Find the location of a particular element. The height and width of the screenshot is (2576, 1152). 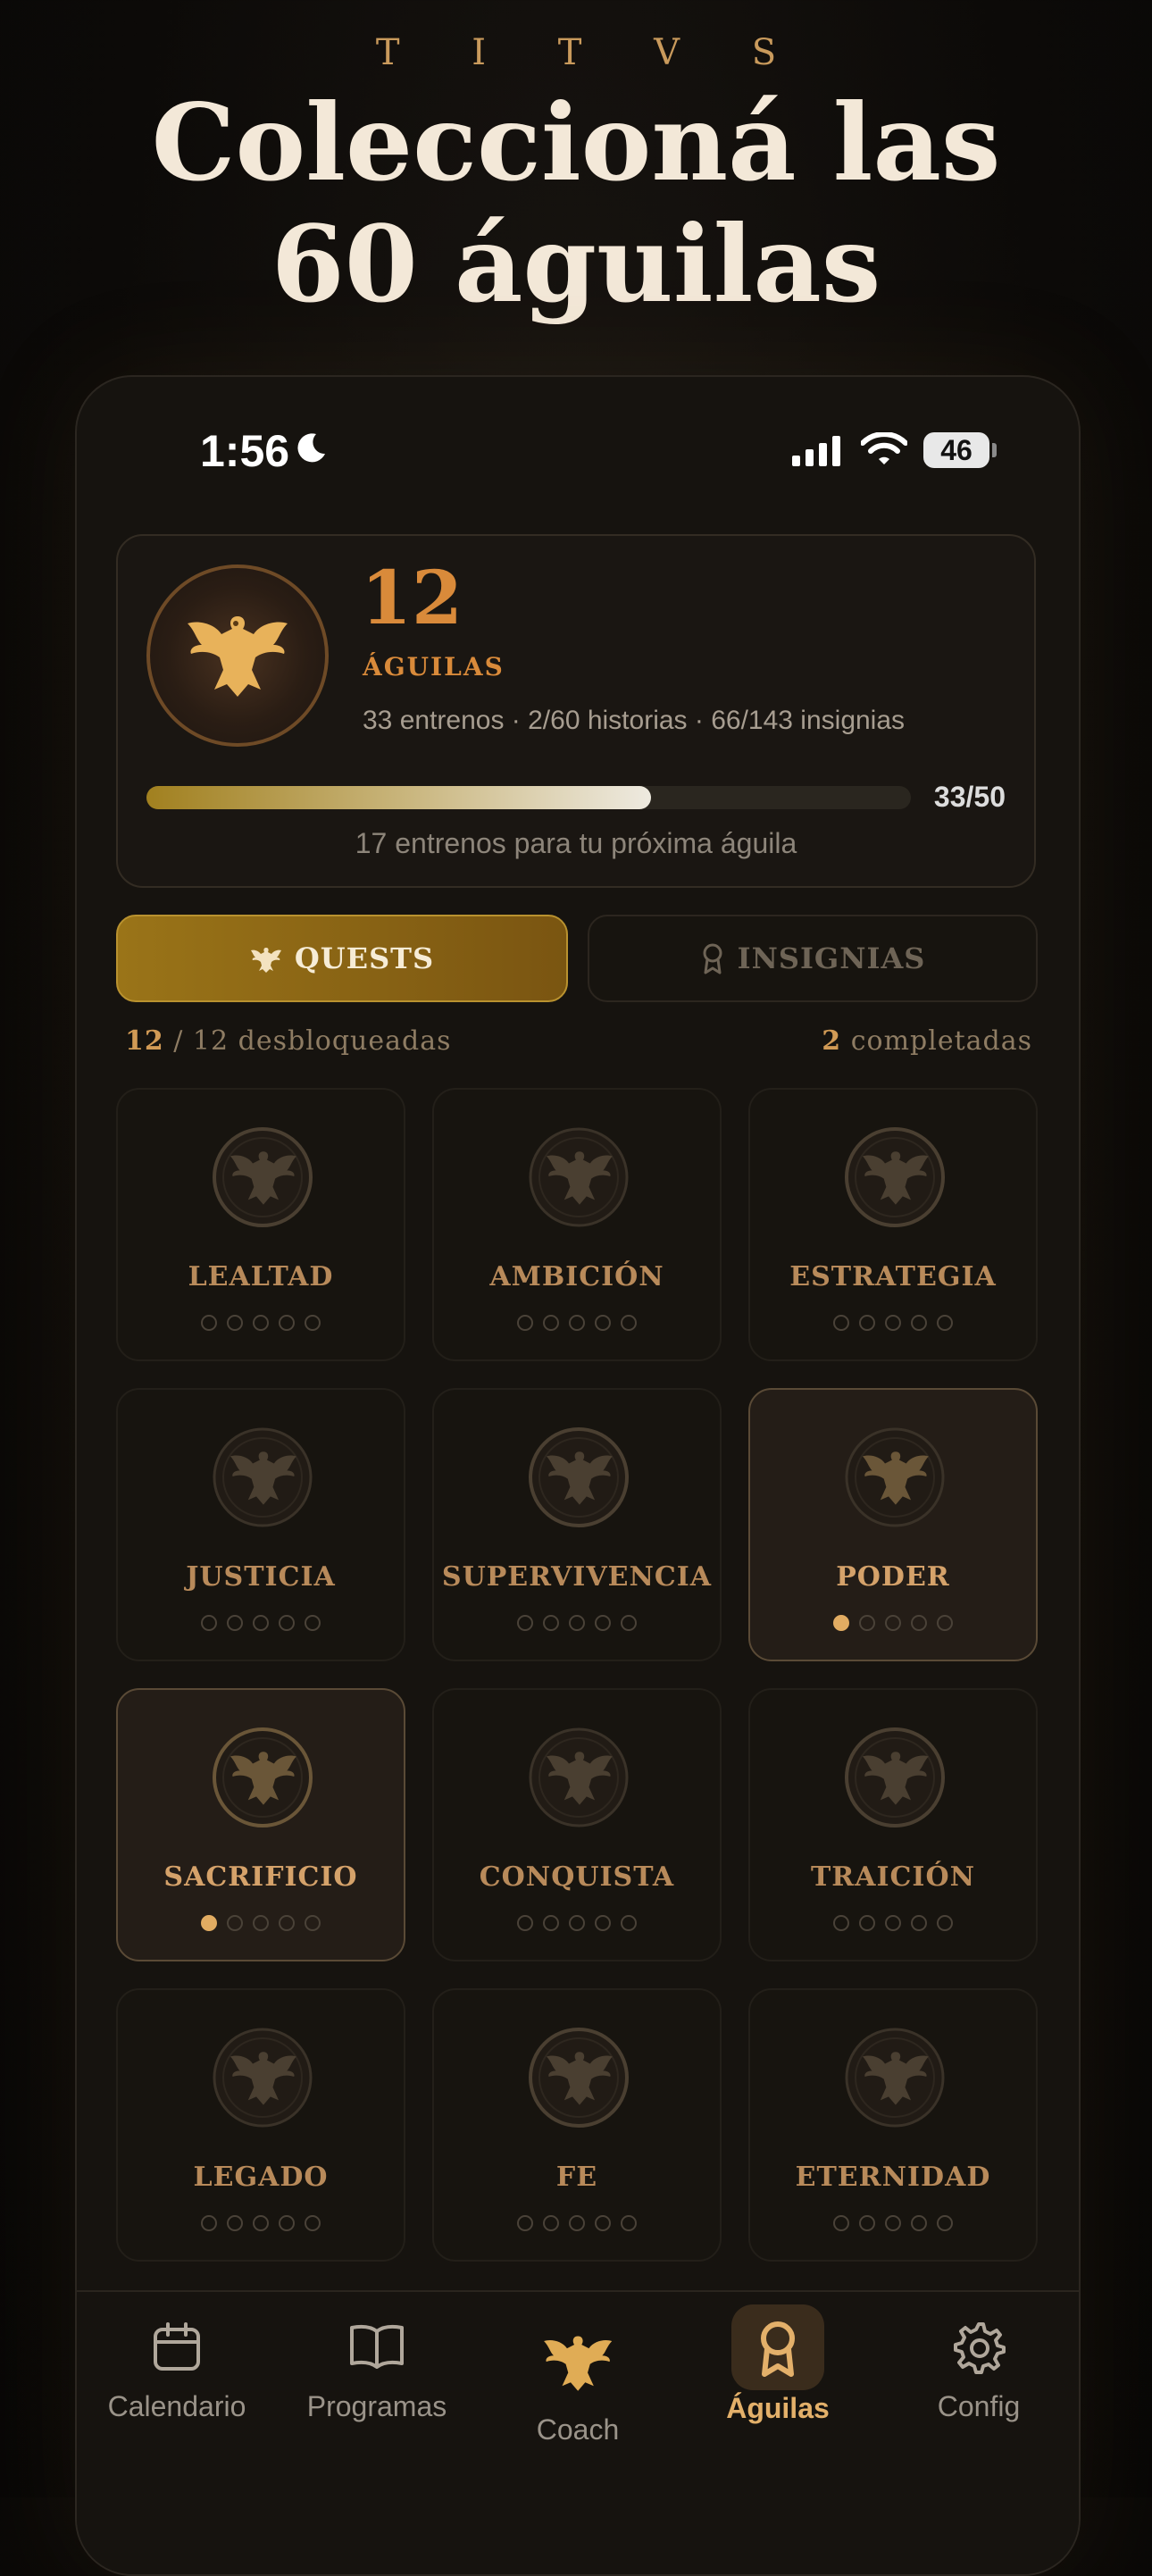

nav-config: Config is located at coordinates (979, 2382).